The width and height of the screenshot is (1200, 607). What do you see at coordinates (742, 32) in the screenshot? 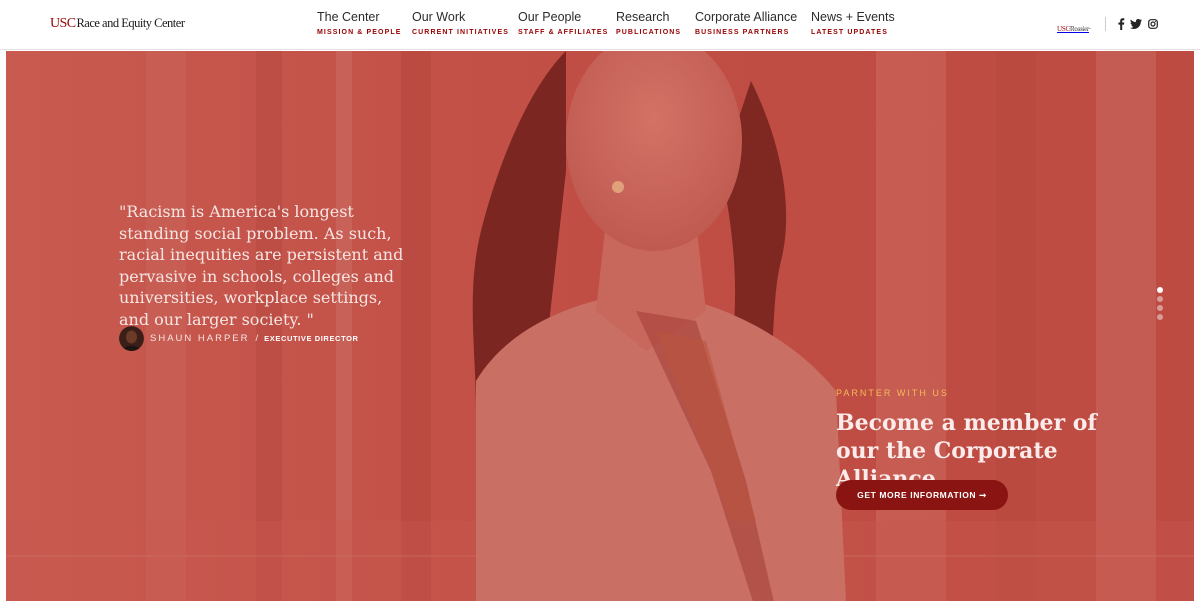
I see `nav-subtitle: BUSINESS PARTNERS` at bounding box center [742, 32].